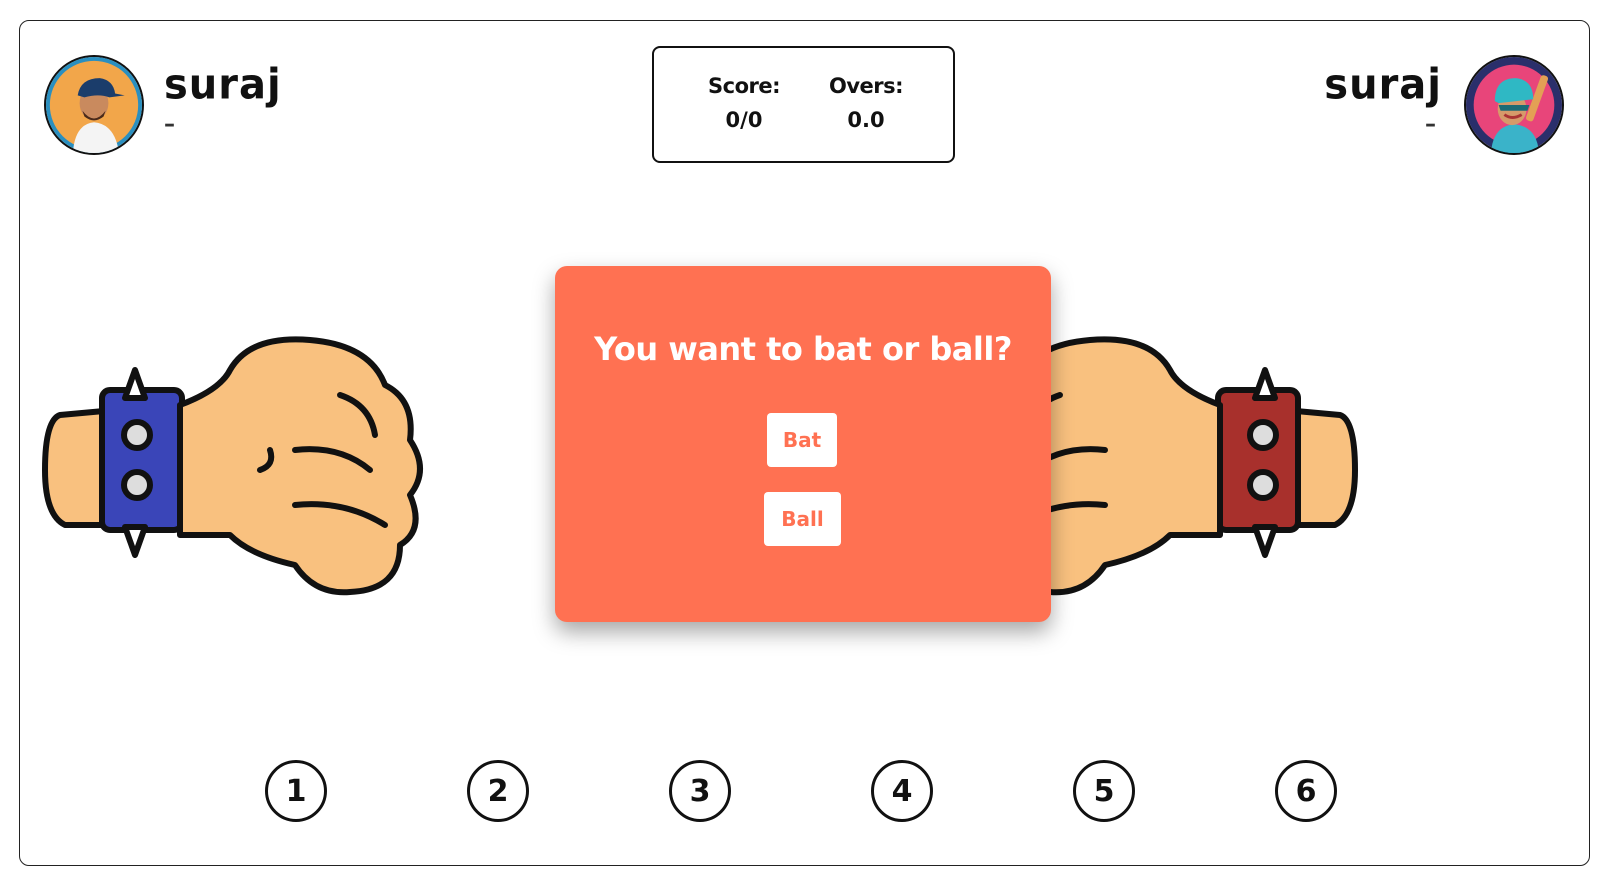 The width and height of the screenshot is (1606, 885). Describe the element at coordinates (700, 791) in the screenshot. I see `number-button-3: 3` at that location.